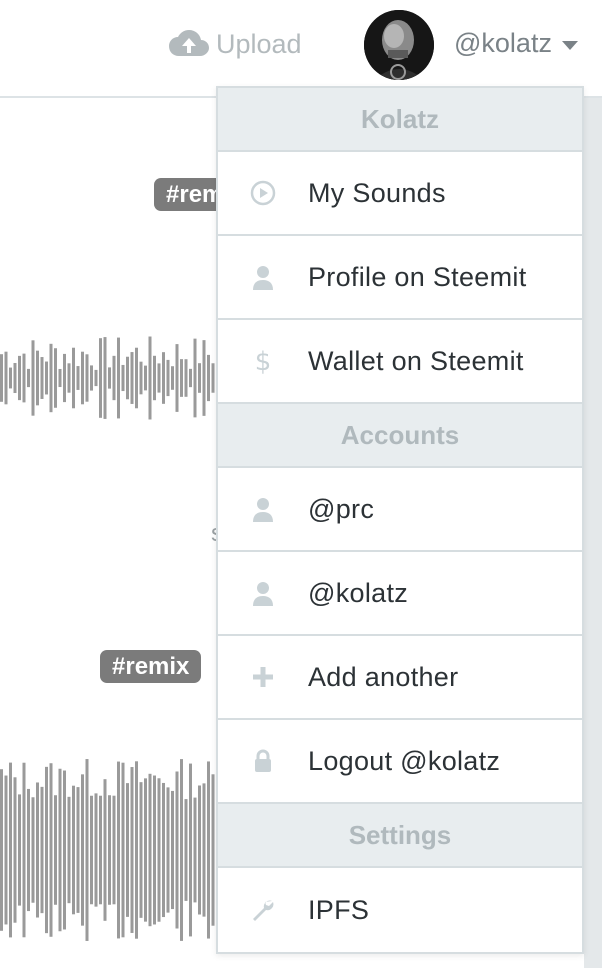  I want to click on upload-label: Upload, so click(259, 43).